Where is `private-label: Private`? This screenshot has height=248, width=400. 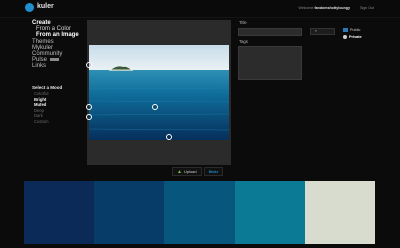
private-label: Private is located at coordinates (355, 37).